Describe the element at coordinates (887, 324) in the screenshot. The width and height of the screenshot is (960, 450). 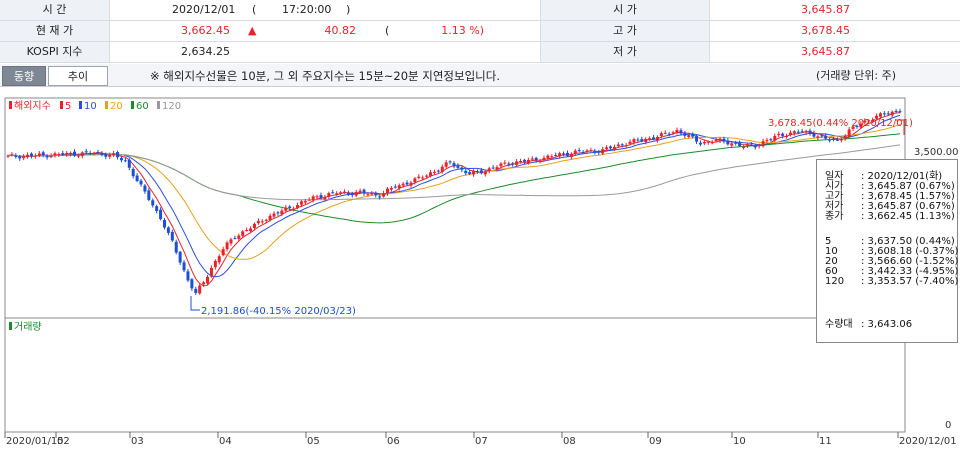
I see `tooltip-row-value: : 3,643.06` at that location.